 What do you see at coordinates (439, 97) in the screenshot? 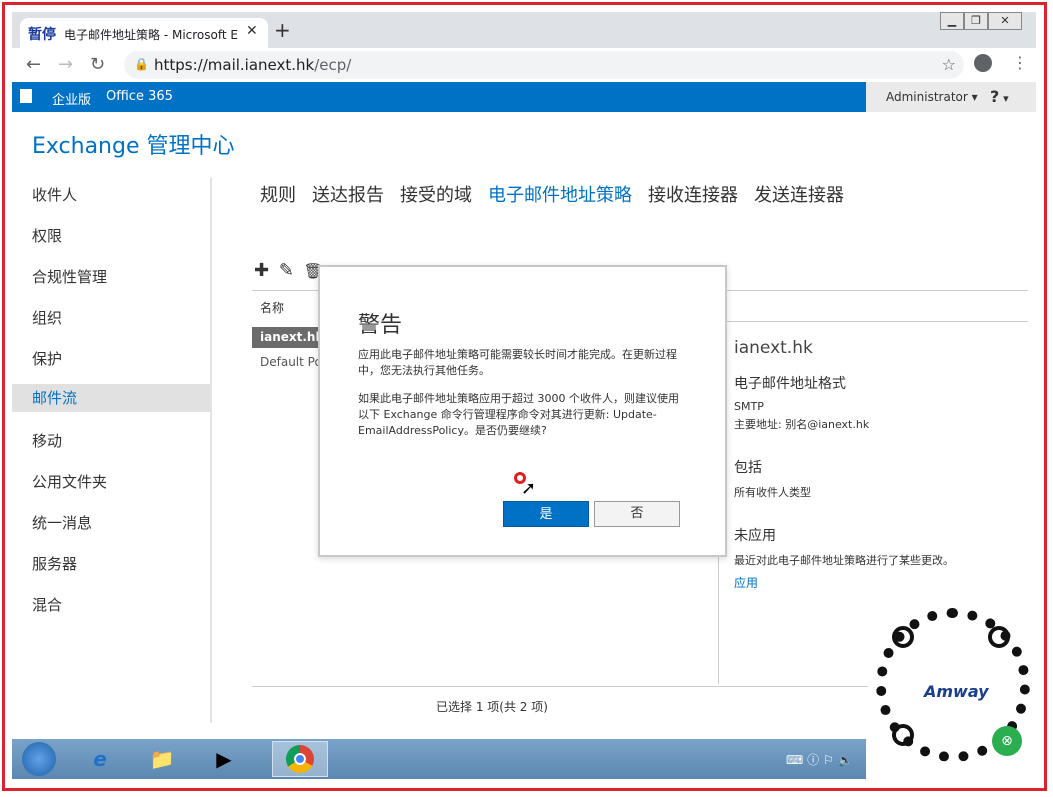
I see `o365-bar: 企业版 Office 365` at bounding box center [439, 97].